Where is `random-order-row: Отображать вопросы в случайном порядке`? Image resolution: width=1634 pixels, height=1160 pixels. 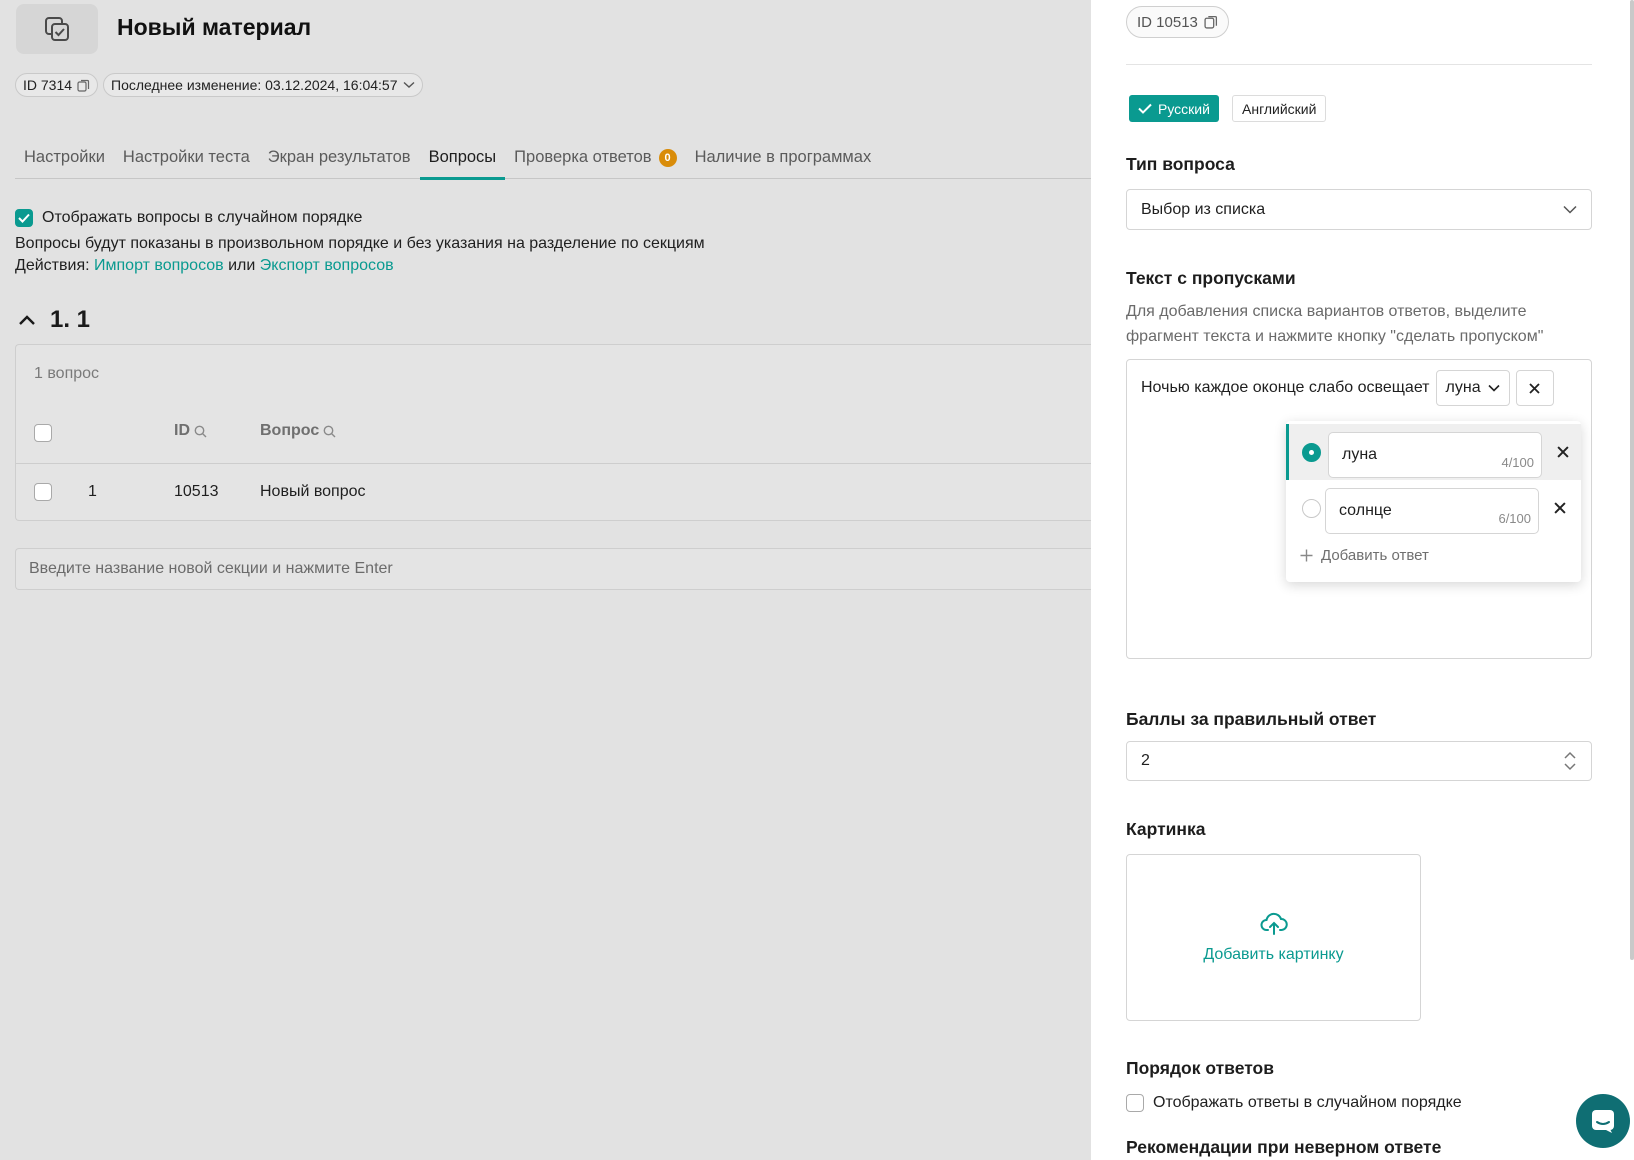
random-order-row: Отображать вопросы в случайном порядке is located at coordinates (188, 218).